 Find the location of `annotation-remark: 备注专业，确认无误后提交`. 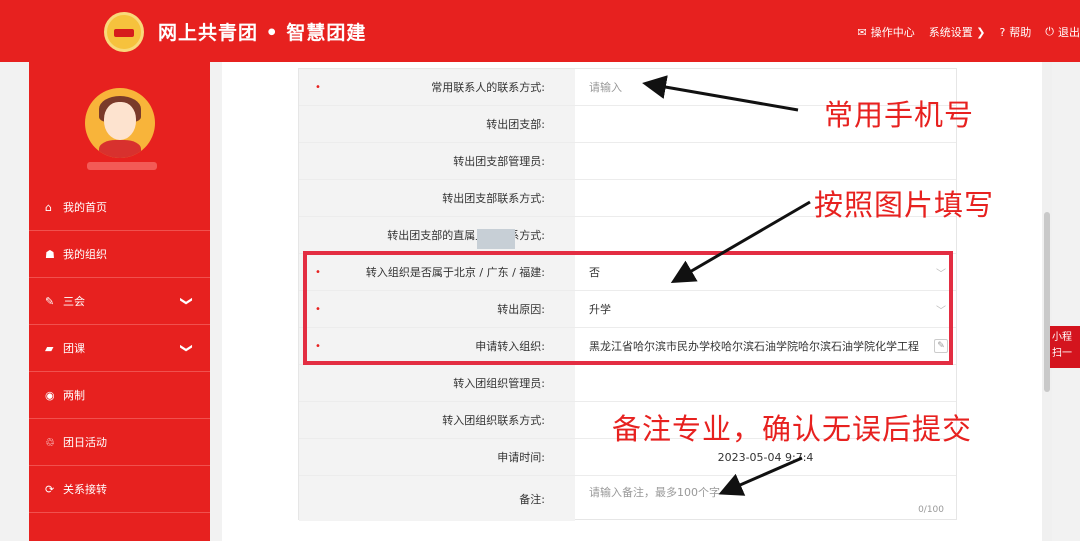

annotation-remark: 备注专业，确认无误后提交 is located at coordinates (792, 429).